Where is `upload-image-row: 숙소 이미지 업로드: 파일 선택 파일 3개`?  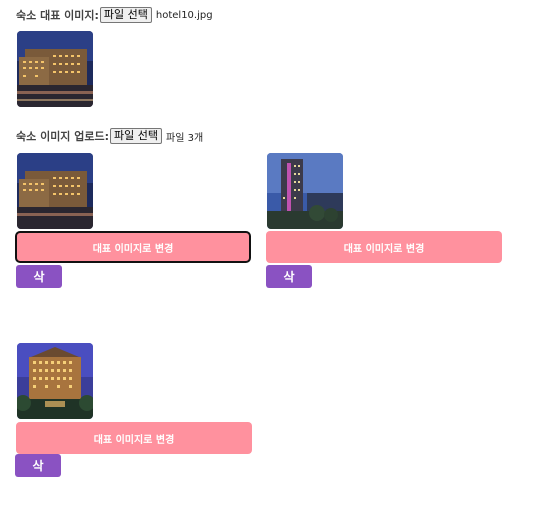
upload-image-row: 숙소 이미지 업로드: 파일 선택 파일 3개 is located at coordinates (109, 136).